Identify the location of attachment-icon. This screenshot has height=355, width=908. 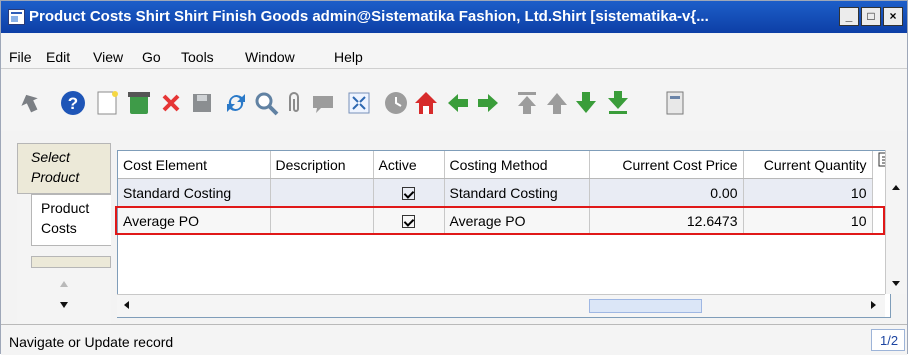
(294, 103).